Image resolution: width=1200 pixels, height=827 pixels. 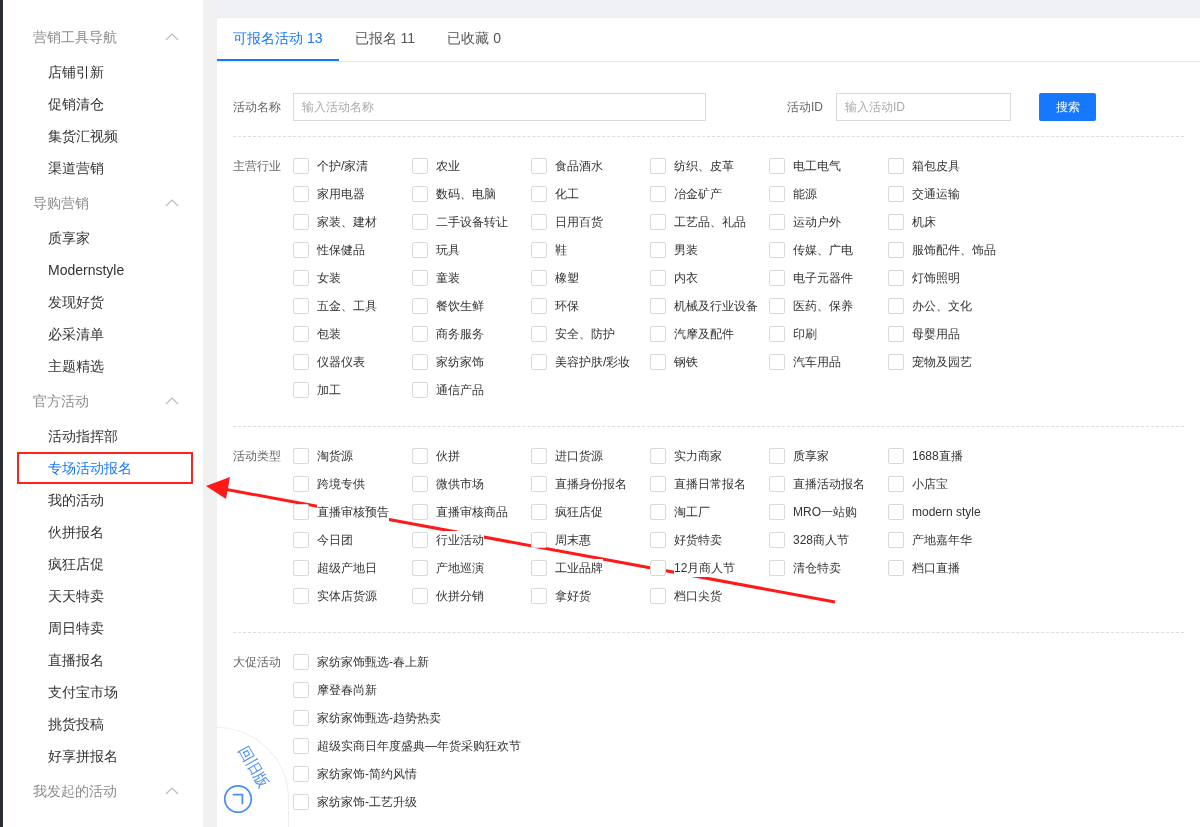 What do you see at coordinates (103, 500) in the screenshot?
I see `sidebar-item: 我的活动` at bounding box center [103, 500].